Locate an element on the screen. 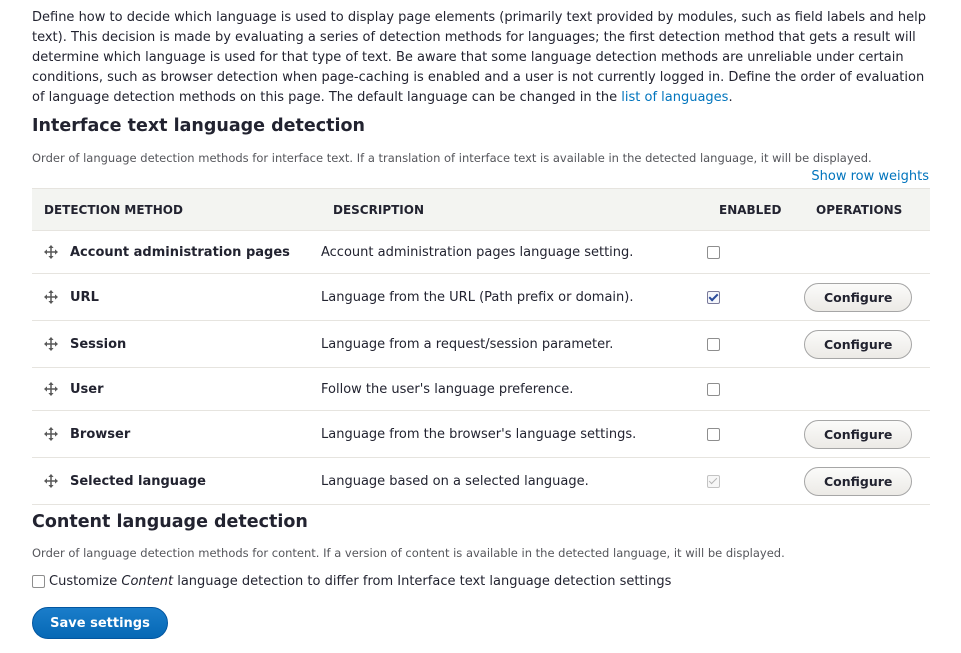  method-name: URL is located at coordinates (84, 297).